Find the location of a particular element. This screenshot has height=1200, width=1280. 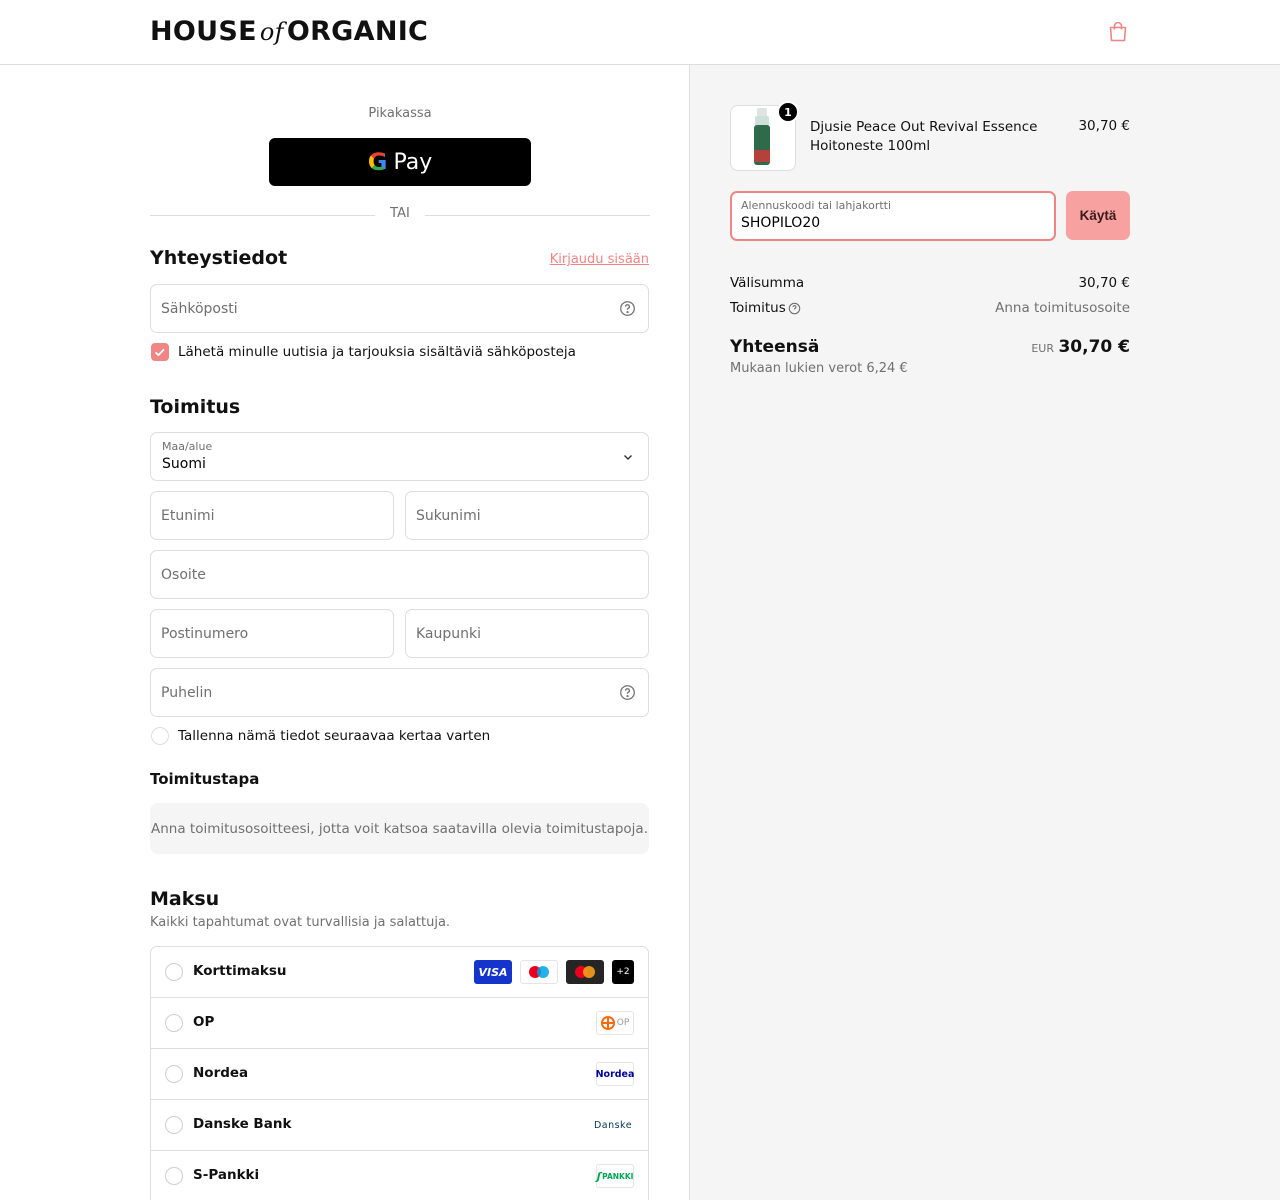

shipping-row: Toimitus Anna toimitusosoite is located at coordinates (930, 308).